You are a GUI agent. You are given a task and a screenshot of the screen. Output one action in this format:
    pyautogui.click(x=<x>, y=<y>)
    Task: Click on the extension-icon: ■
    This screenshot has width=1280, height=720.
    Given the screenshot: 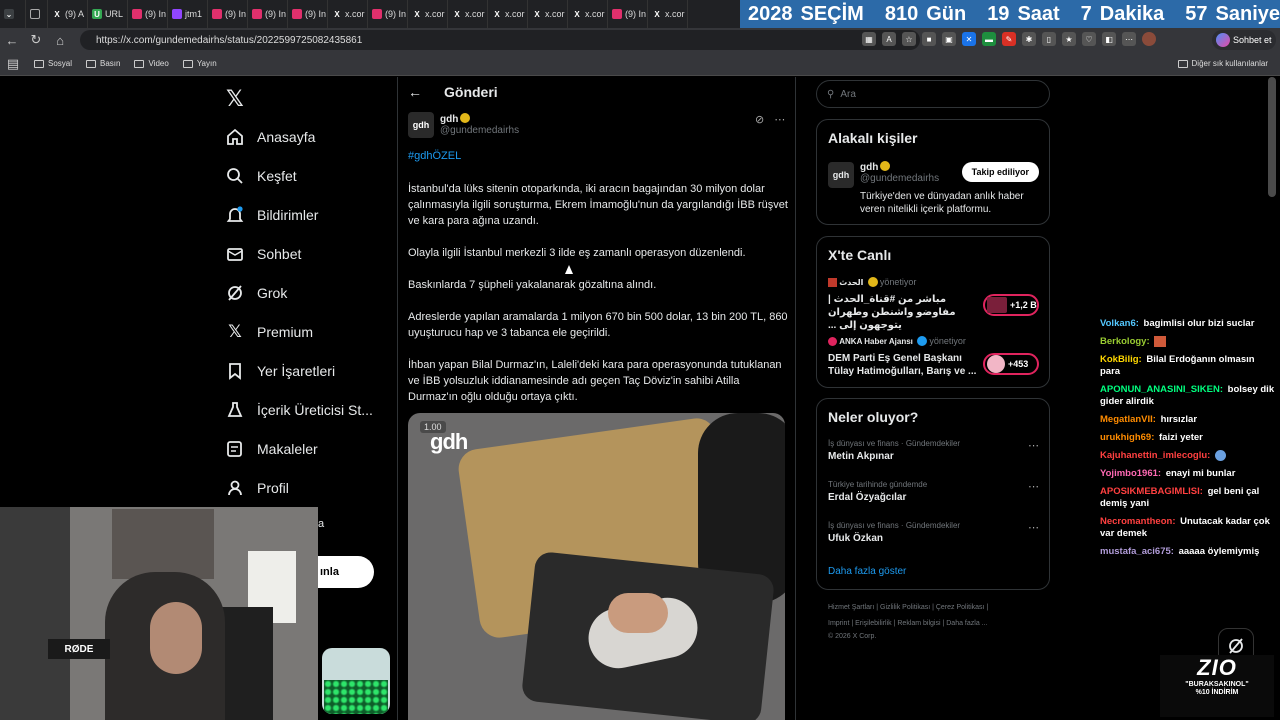 What is the action you would take?
    pyautogui.click(x=929, y=39)
    